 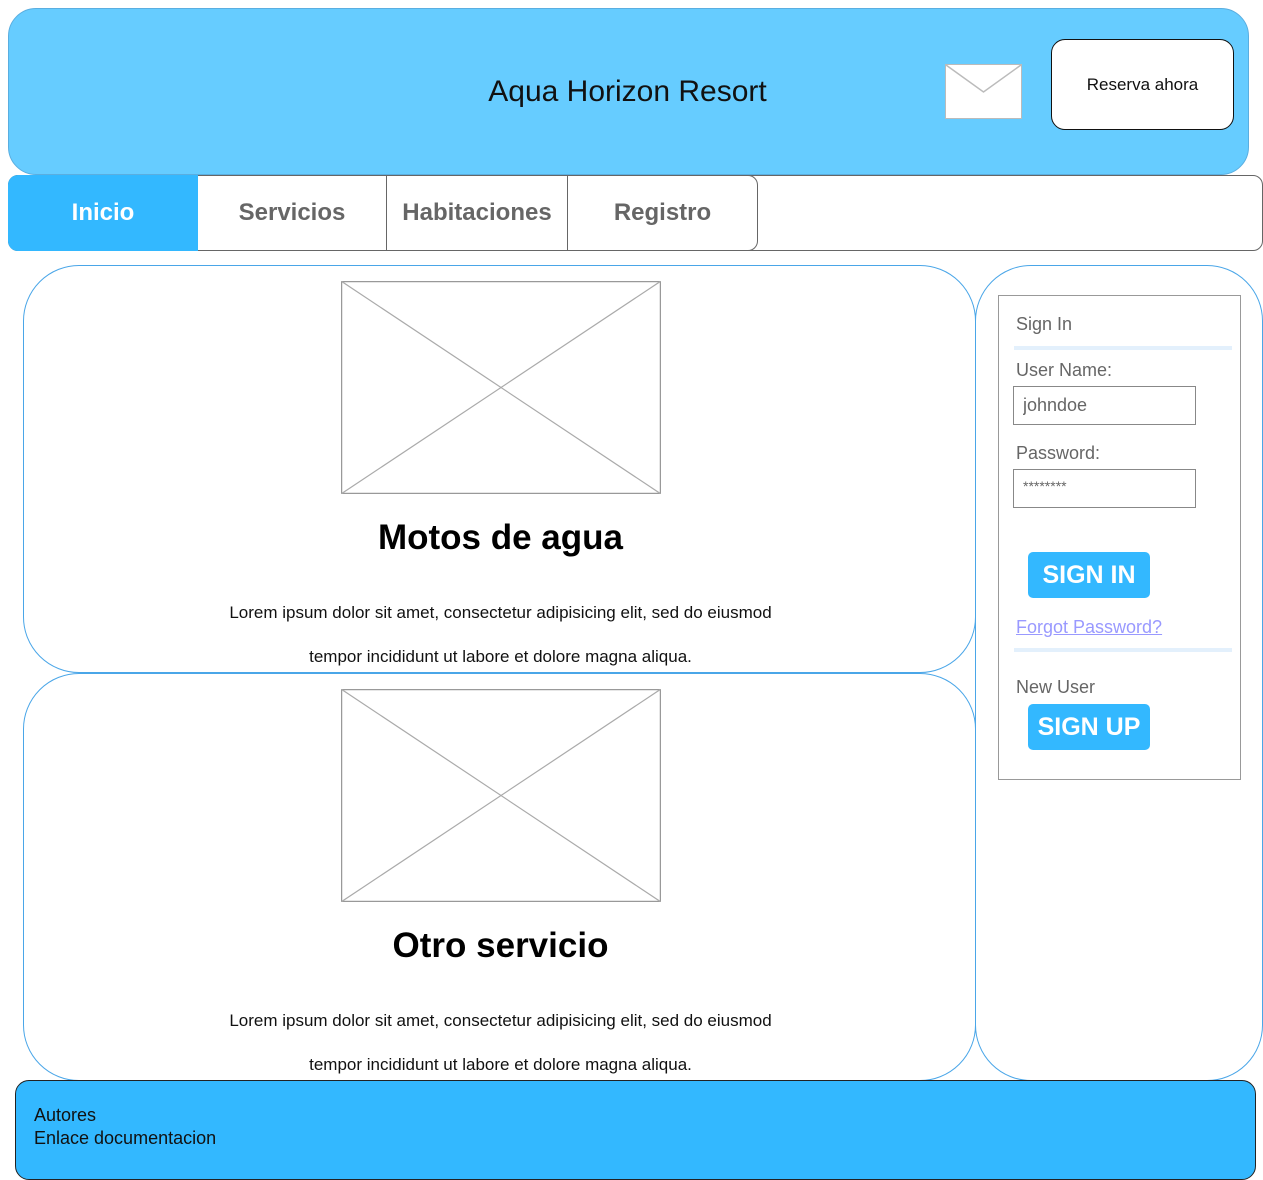 I want to click on tab-inicio: Inicio, so click(x=103, y=213).